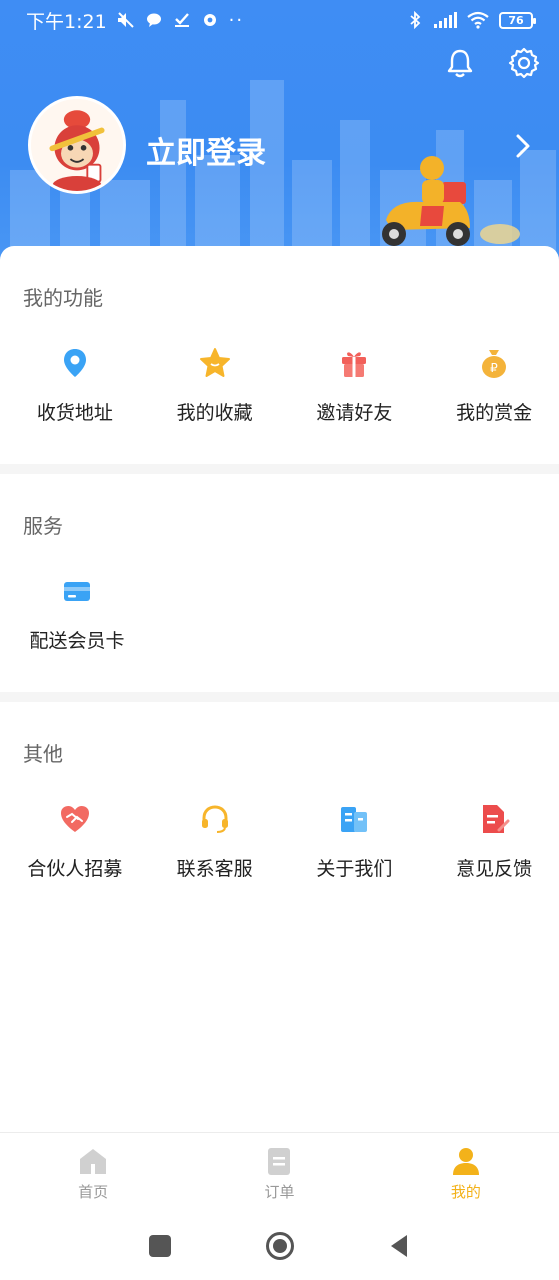 Image resolution: width=559 pixels, height=1280 pixels. I want to click on back-icon, so click(400, 1246).